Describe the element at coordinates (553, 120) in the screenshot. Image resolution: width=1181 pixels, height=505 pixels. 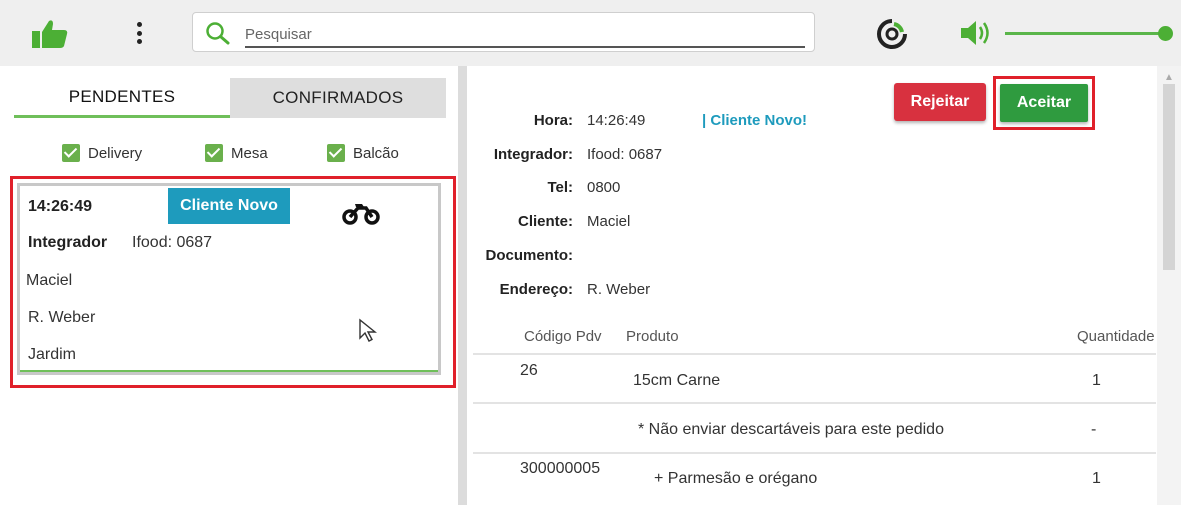
I see `hora-label: Hora:` at that location.